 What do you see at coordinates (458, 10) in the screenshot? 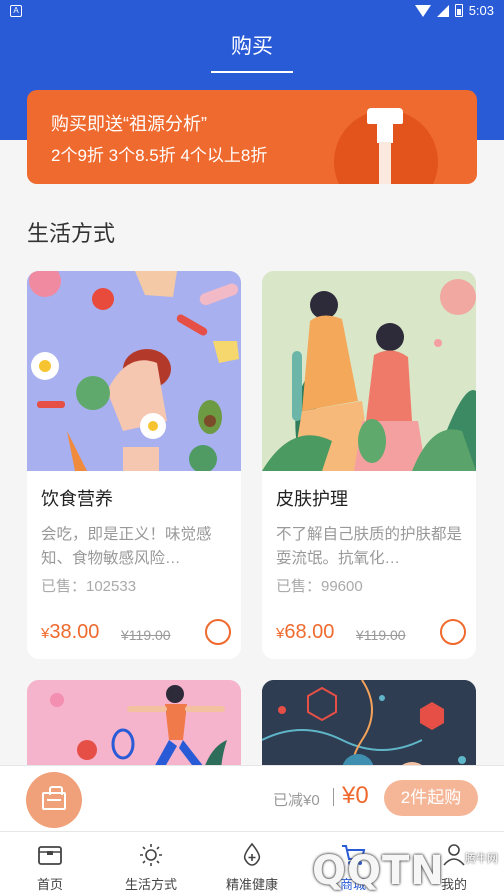
I see `battery-icon` at bounding box center [458, 10].